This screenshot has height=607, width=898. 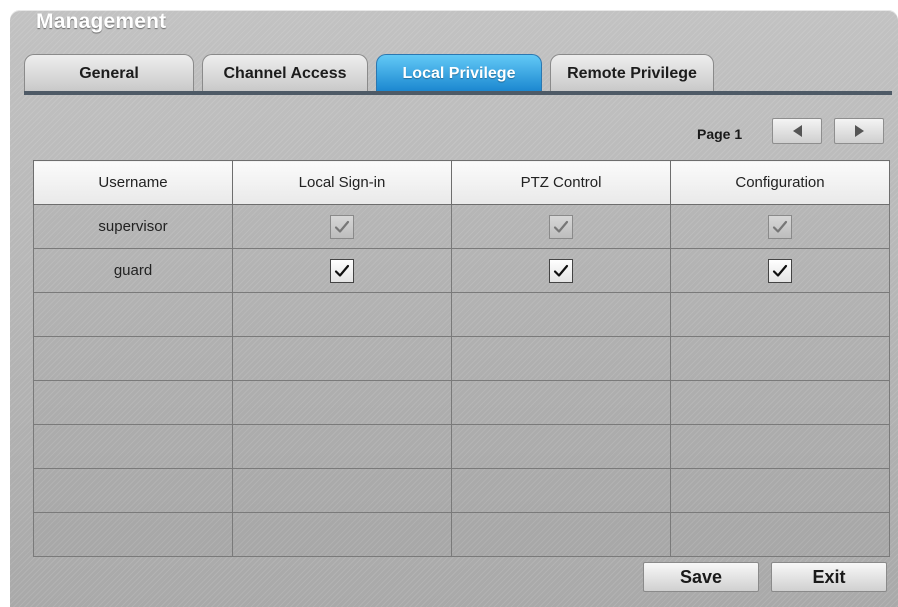 I want to click on triangle-right-icon, so click(x=859, y=131).